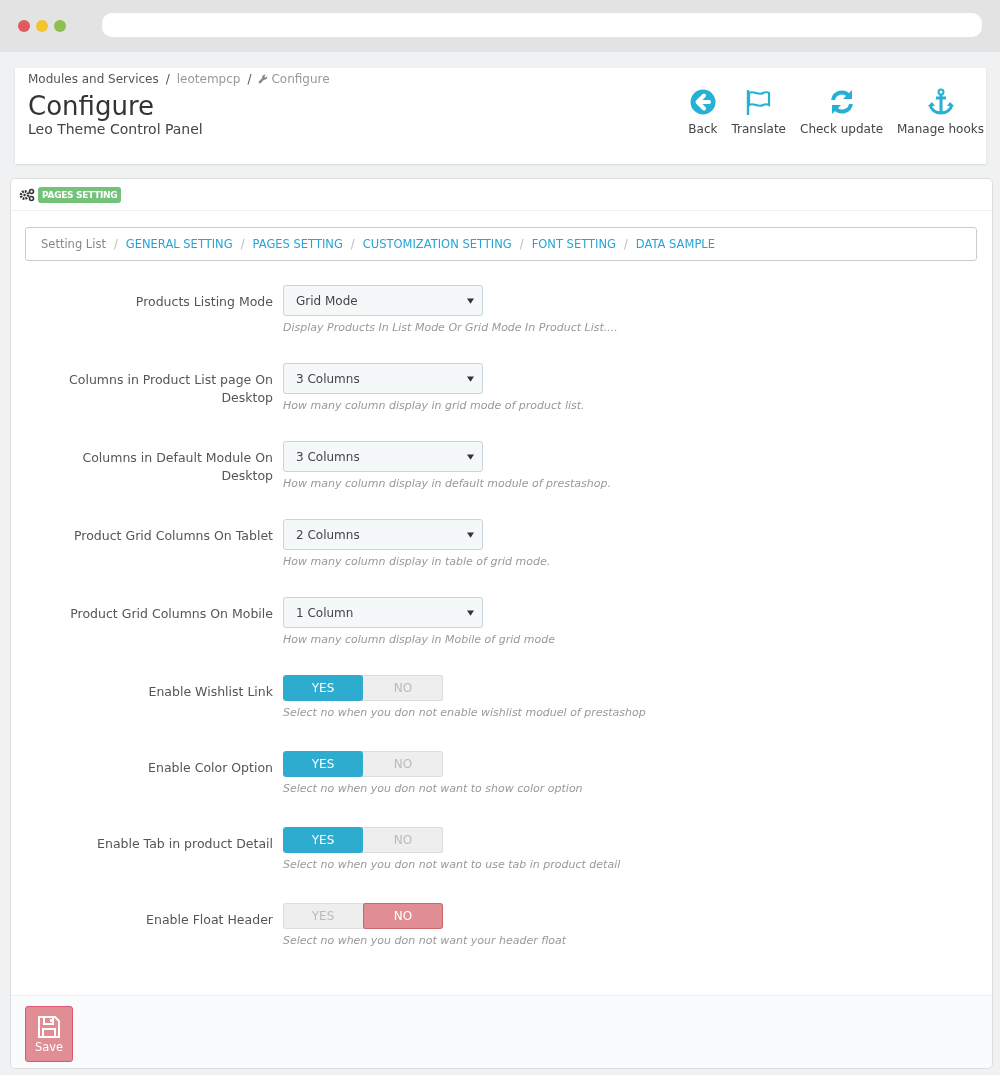 The image size is (1000, 1075). Describe the element at coordinates (49, 1034) in the screenshot. I see `save-button: Save` at that location.